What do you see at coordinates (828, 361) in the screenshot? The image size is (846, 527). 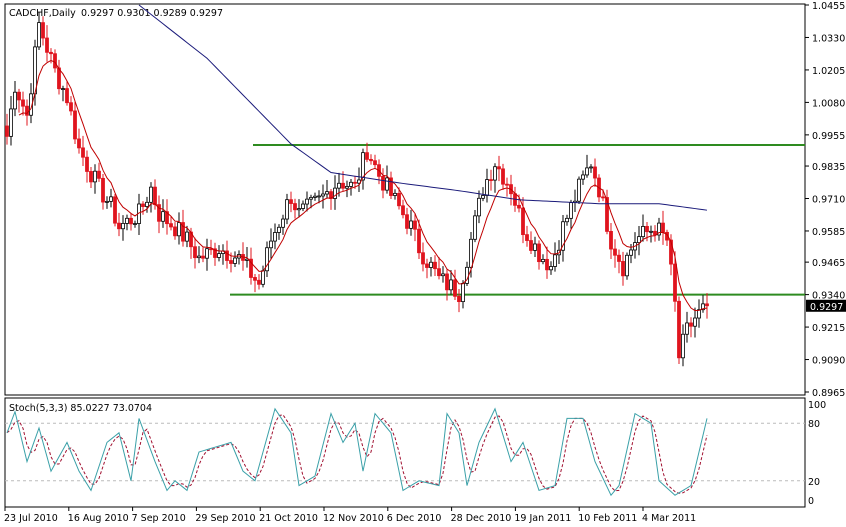 I see `price-tick-label: 0.9090` at bounding box center [828, 361].